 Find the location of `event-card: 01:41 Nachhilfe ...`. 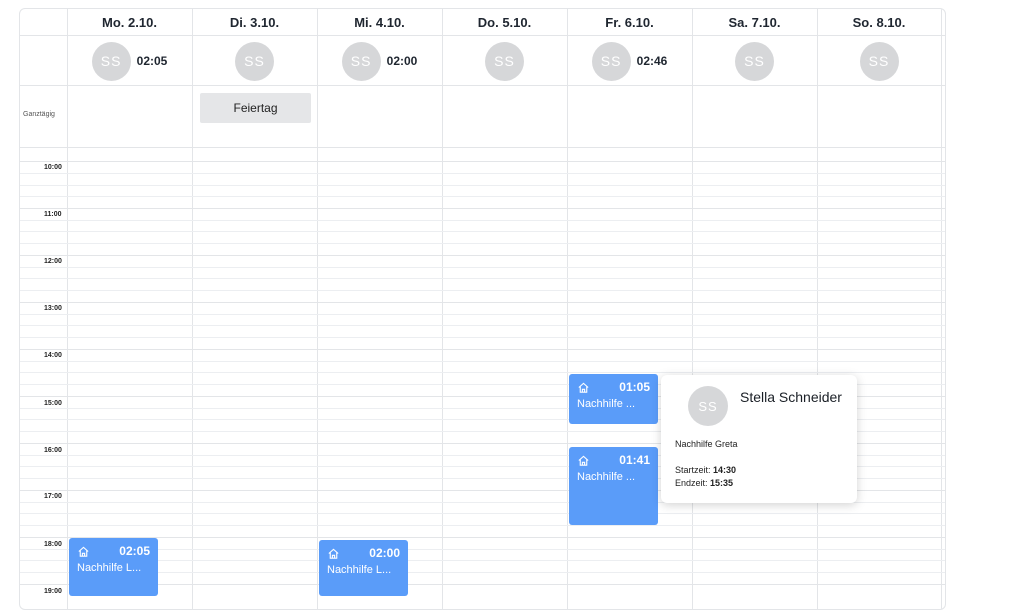

event-card: 01:41 Nachhilfe ... is located at coordinates (613, 486).